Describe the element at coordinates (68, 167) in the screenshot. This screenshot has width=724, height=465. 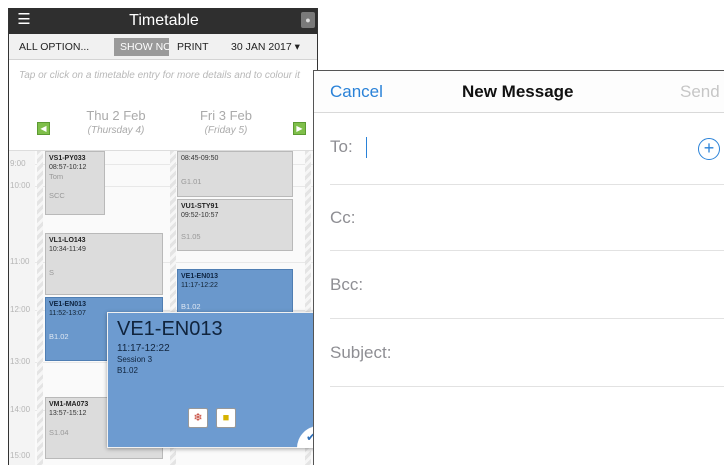
I see `entry-time: 08:57-10:12` at that location.